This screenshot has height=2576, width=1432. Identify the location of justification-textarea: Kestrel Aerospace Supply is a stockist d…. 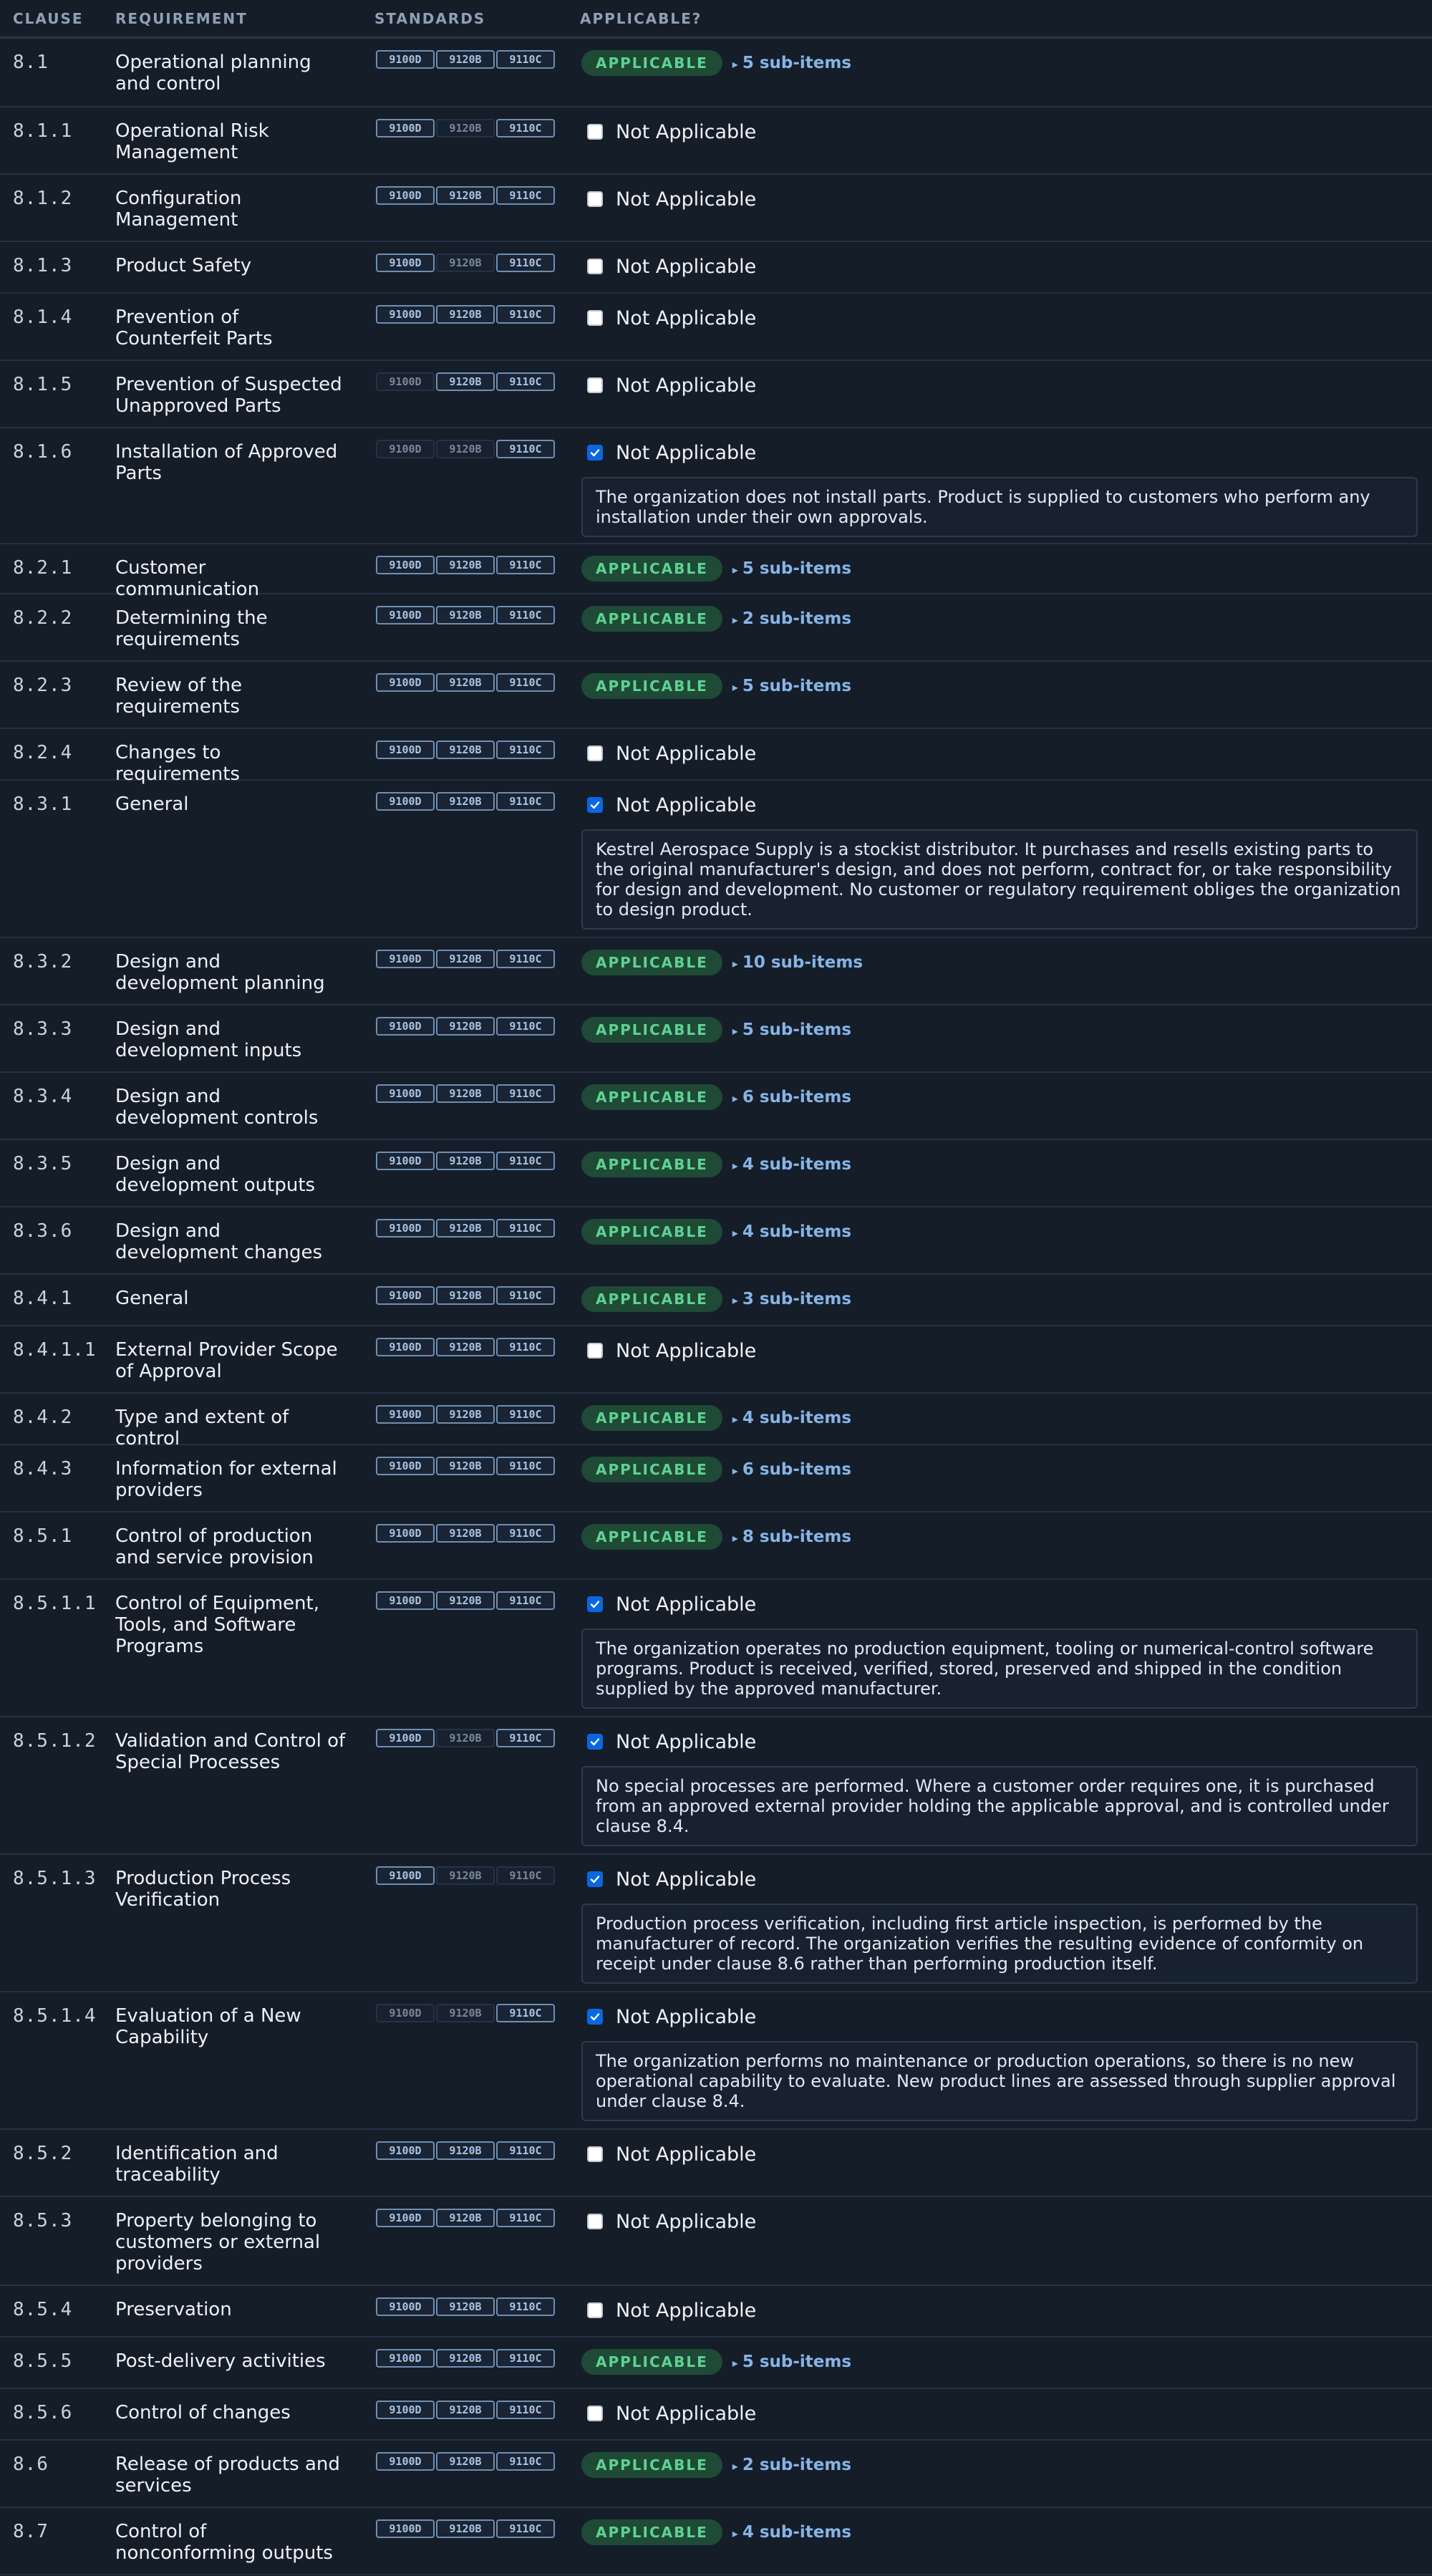
(999, 879).